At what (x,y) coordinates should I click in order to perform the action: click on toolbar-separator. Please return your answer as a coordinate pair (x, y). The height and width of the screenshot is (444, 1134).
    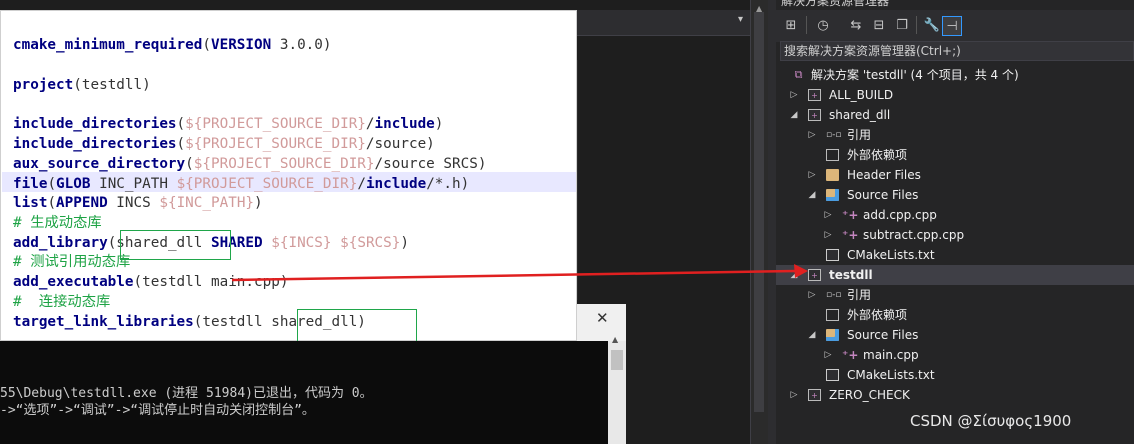
    Looking at the image, I should click on (916, 25).